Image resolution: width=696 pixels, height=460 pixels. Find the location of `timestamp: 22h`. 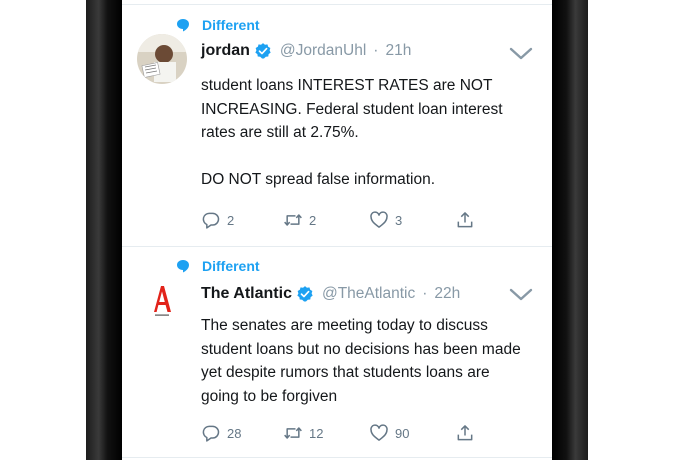

timestamp: 22h is located at coordinates (447, 294).